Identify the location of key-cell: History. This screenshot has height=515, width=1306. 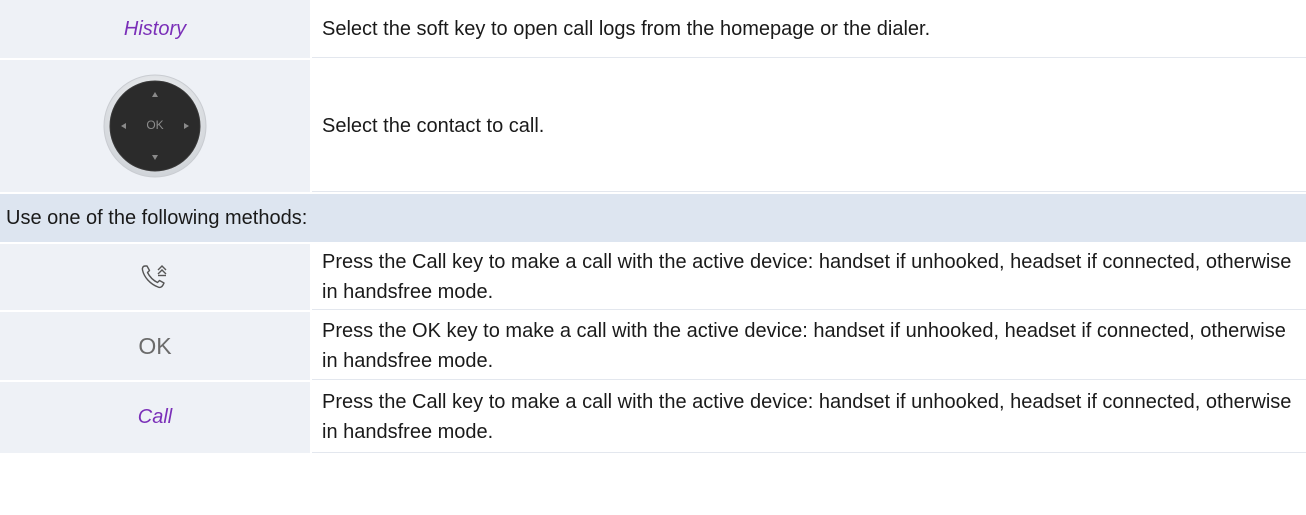
(156, 29).